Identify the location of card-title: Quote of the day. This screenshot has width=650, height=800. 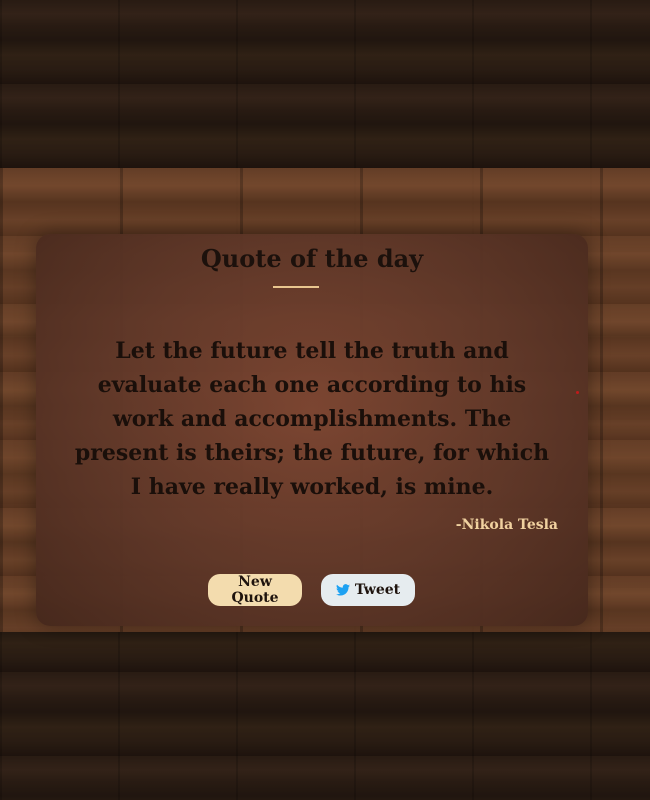
(312, 258).